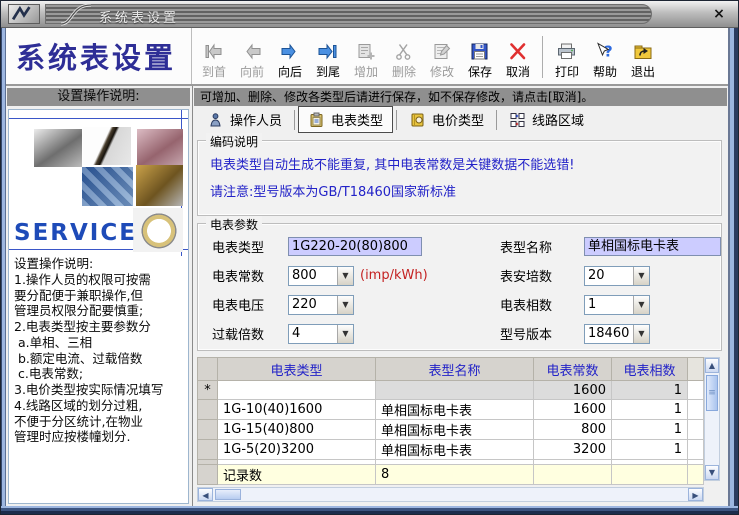  I want to click on add-button: 增加, so click(366, 57).